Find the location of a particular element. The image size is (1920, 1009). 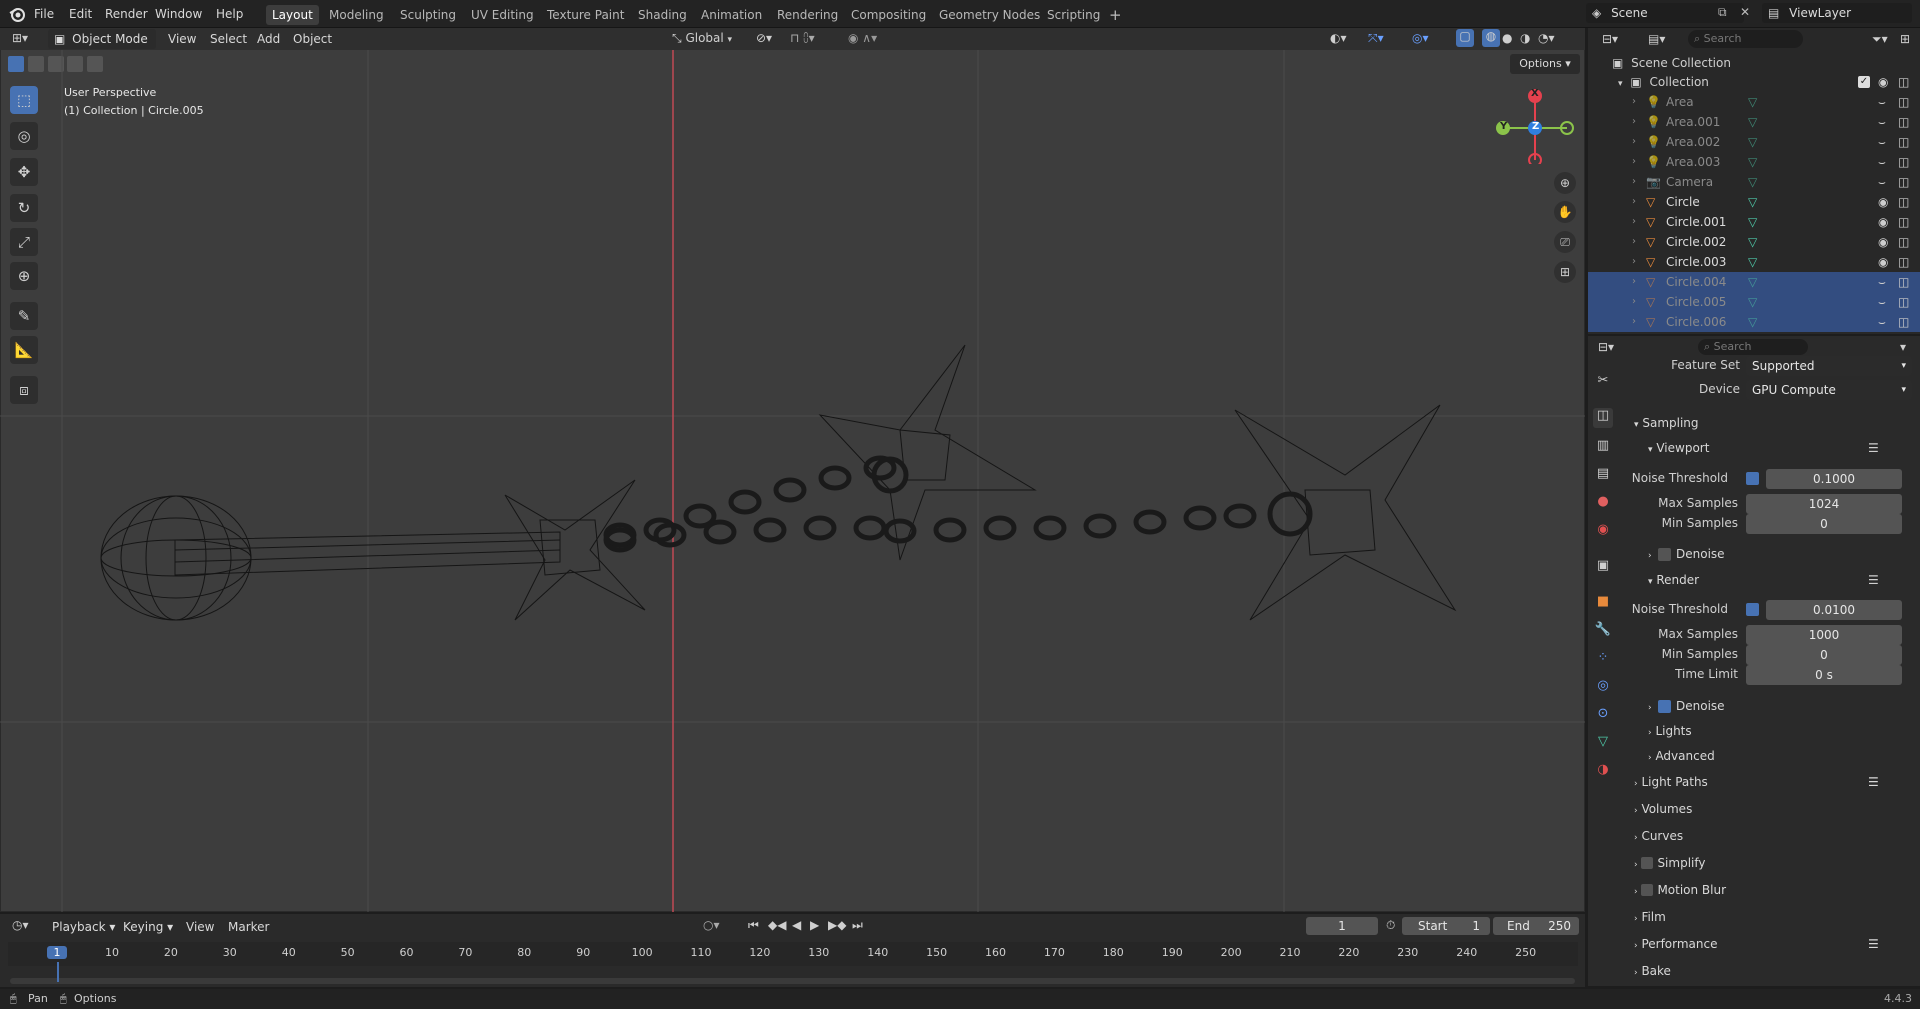

outliner-row: › ▽ Circle.006 ▽ ⌣ ◫ is located at coordinates (1754, 322).